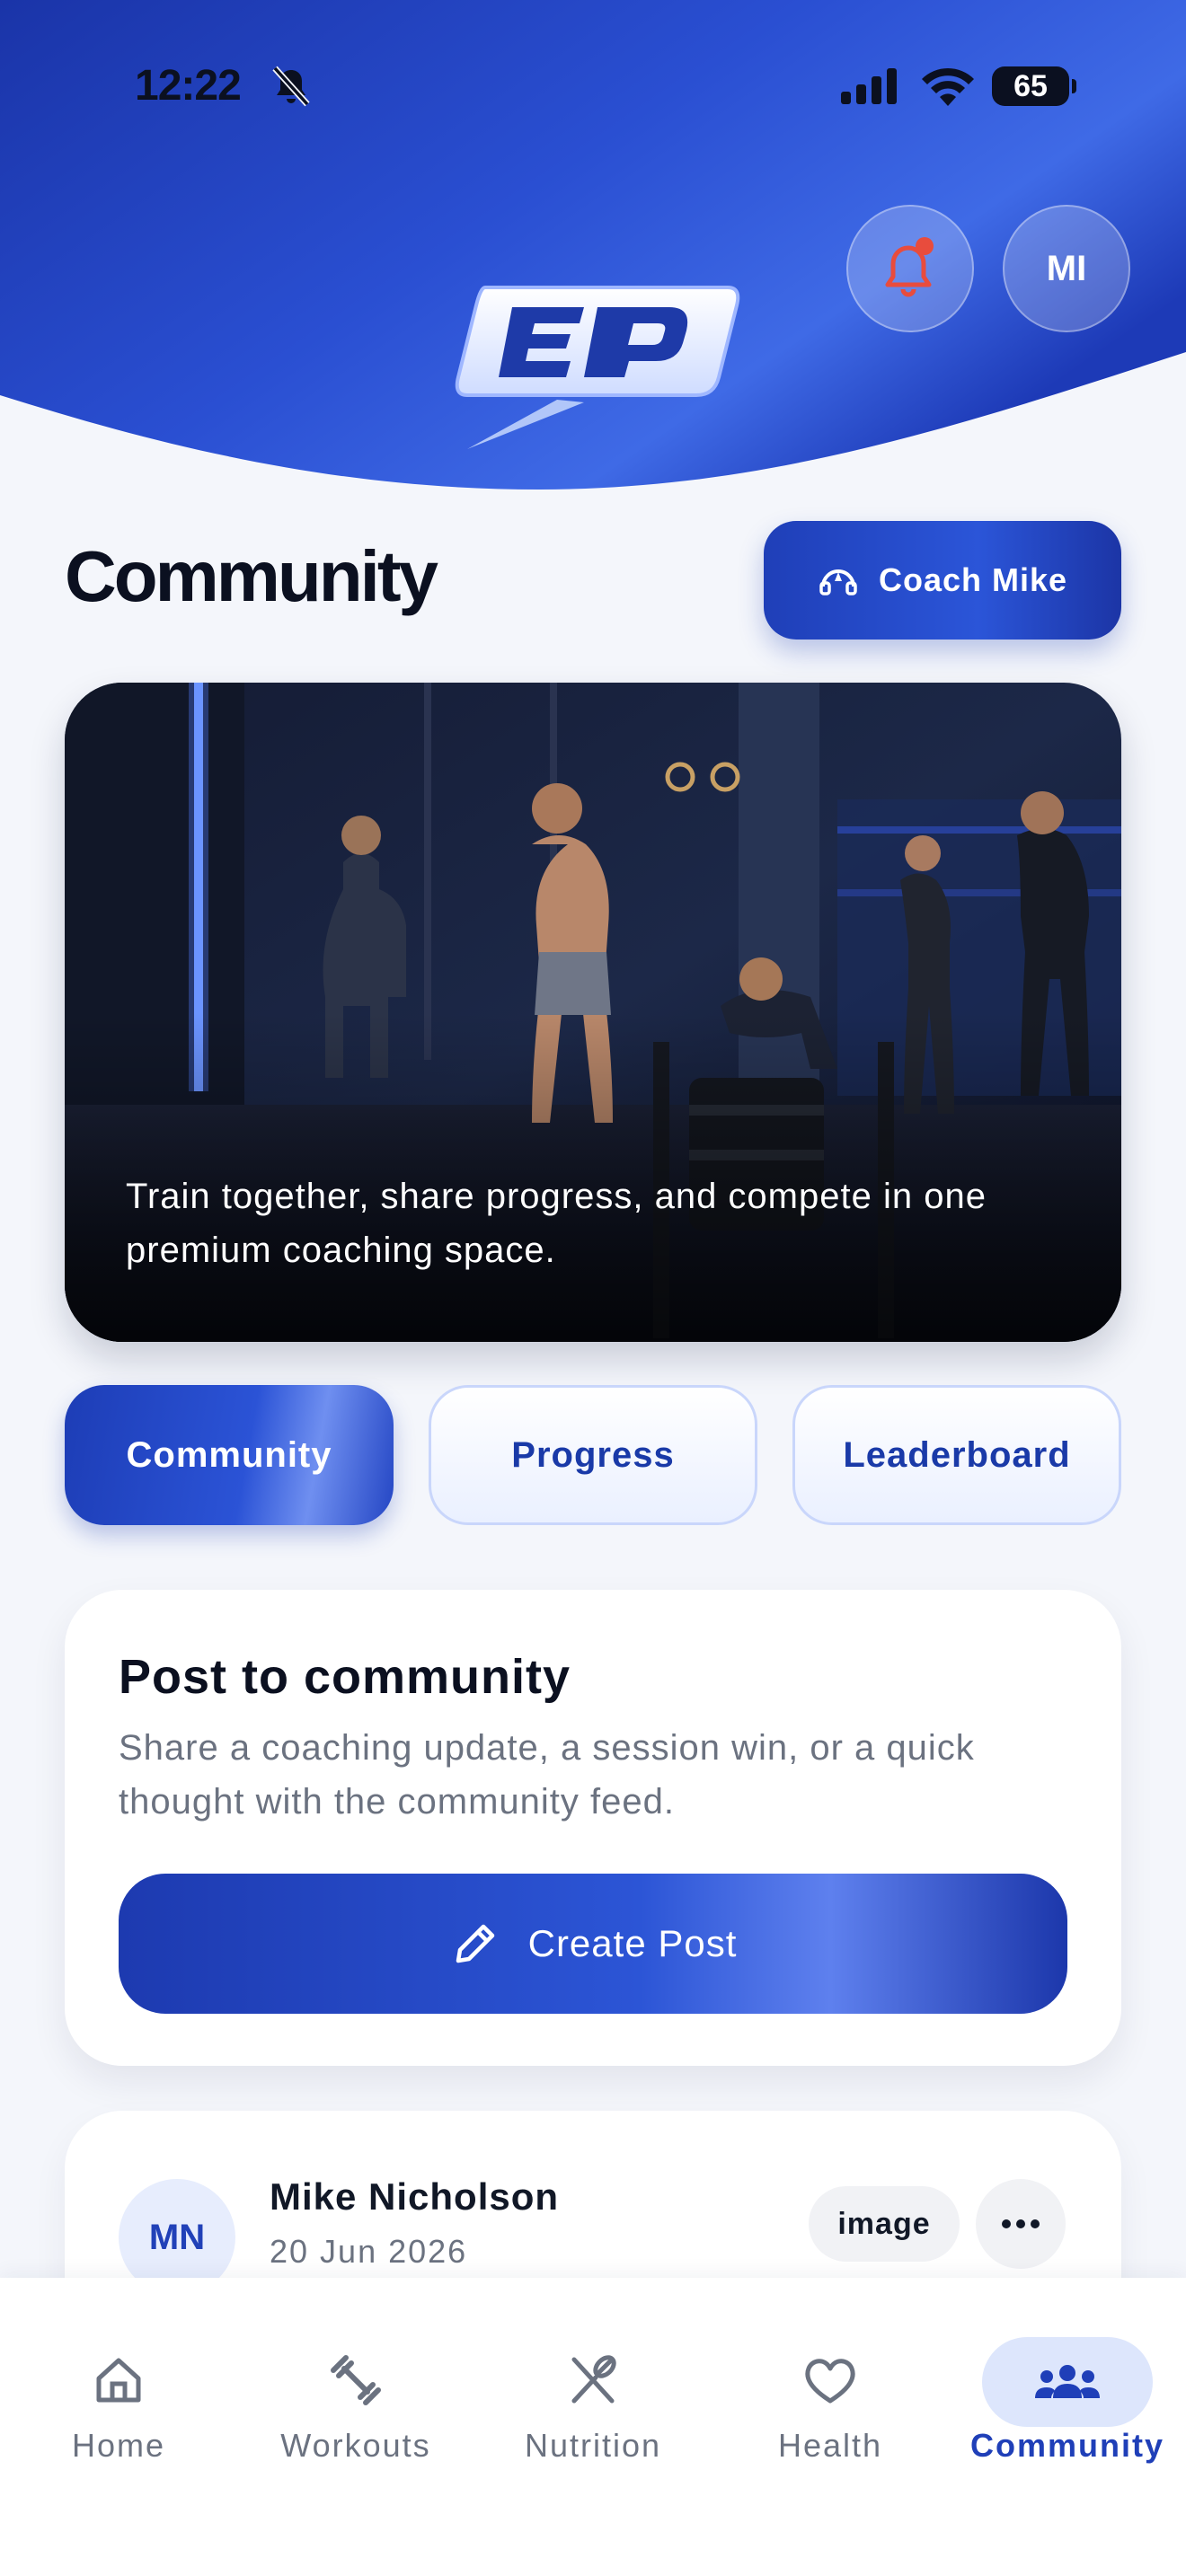  Describe the element at coordinates (830, 2381) in the screenshot. I see `heart-icon` at that location.